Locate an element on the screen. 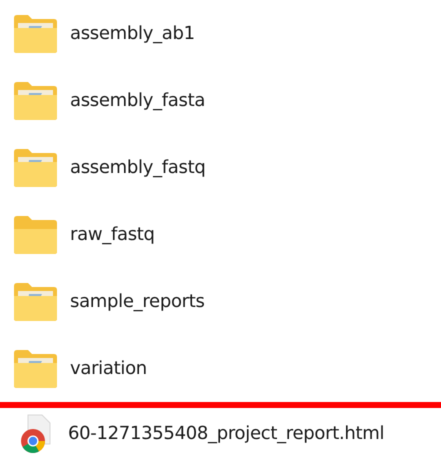 The height and width of the screenshot is (455, 441). folder-name: assembly_fastq is located at coordinates (138, 167).